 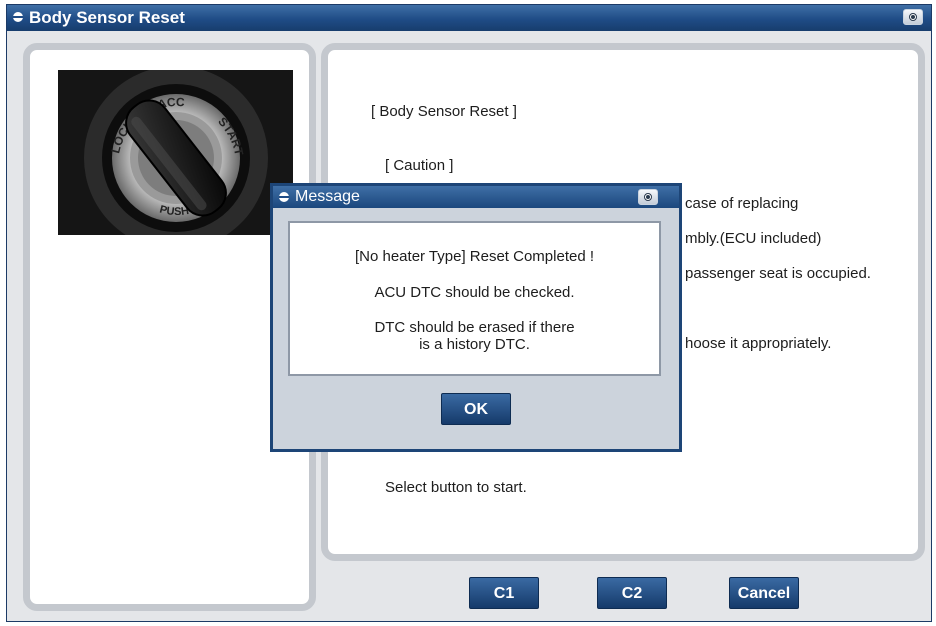 What do you see at coordinates (444, 111) in the screenshot?
I see `instruction-heading: [ Body Sensor Reset ]` at bounding box center [444, 111].